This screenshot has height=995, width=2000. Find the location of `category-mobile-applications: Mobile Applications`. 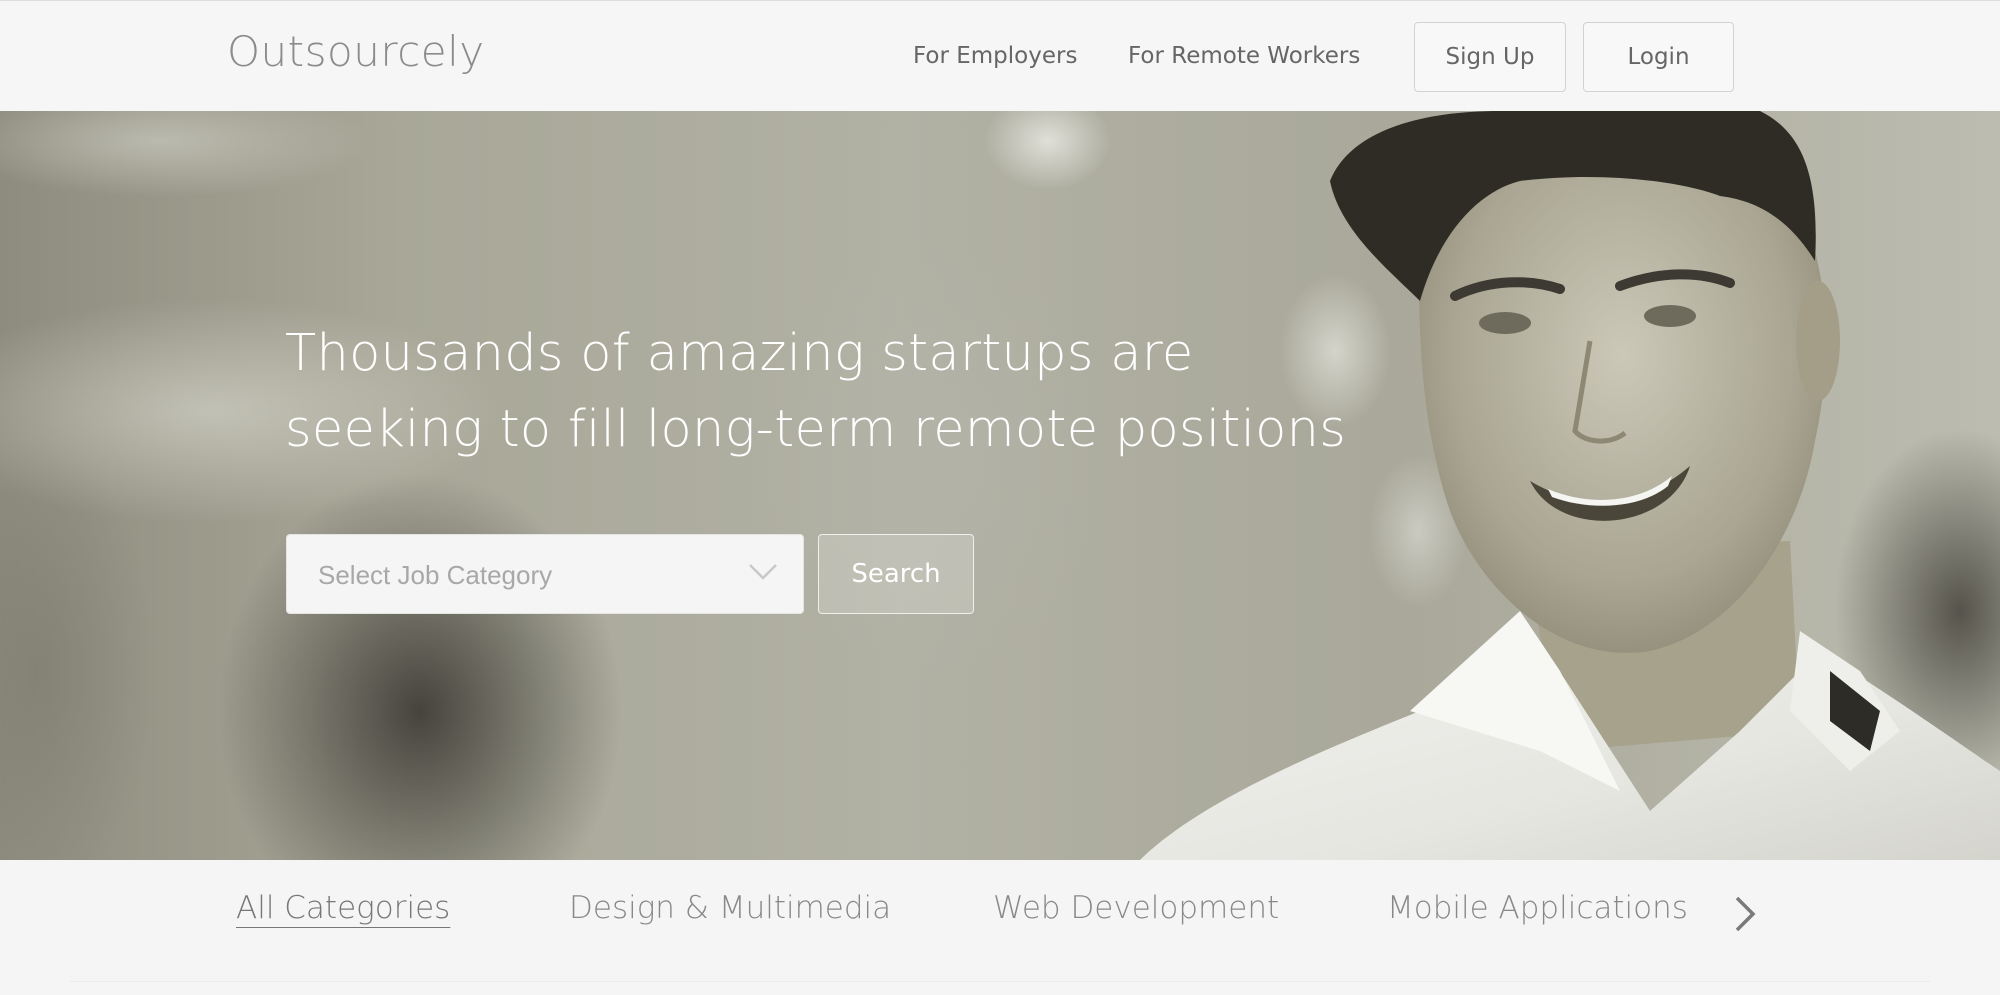

category-mobile-applications: Mobile Applications is located at coordinates (1537, 908).